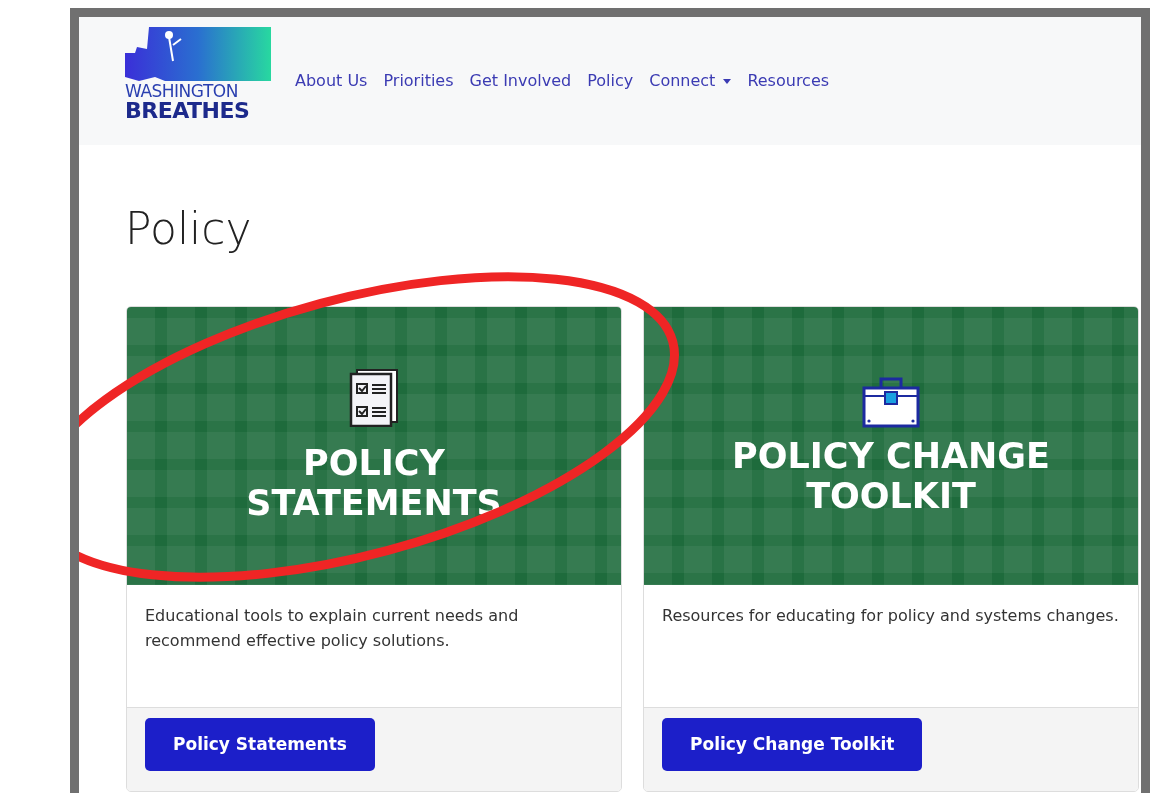 The width and height of the screenshot is (1160, 793). Describe the element at coordinates (374, 483) in the screenshot. I see `banner-title: POLICY STATEMENTS` at that location.